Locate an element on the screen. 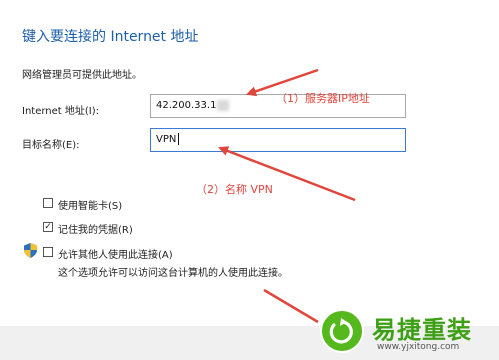  watermark-logo-icon is located at coordinates (342, 331).